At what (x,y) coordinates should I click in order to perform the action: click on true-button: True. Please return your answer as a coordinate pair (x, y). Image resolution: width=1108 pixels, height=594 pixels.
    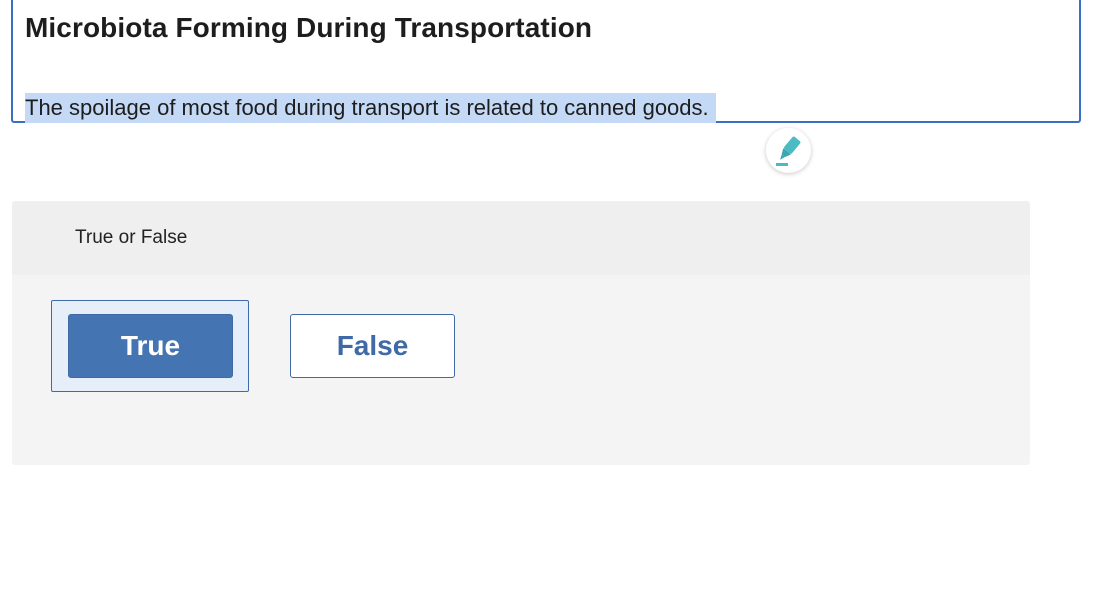
    Looking at the image, I should click on (150, 346).